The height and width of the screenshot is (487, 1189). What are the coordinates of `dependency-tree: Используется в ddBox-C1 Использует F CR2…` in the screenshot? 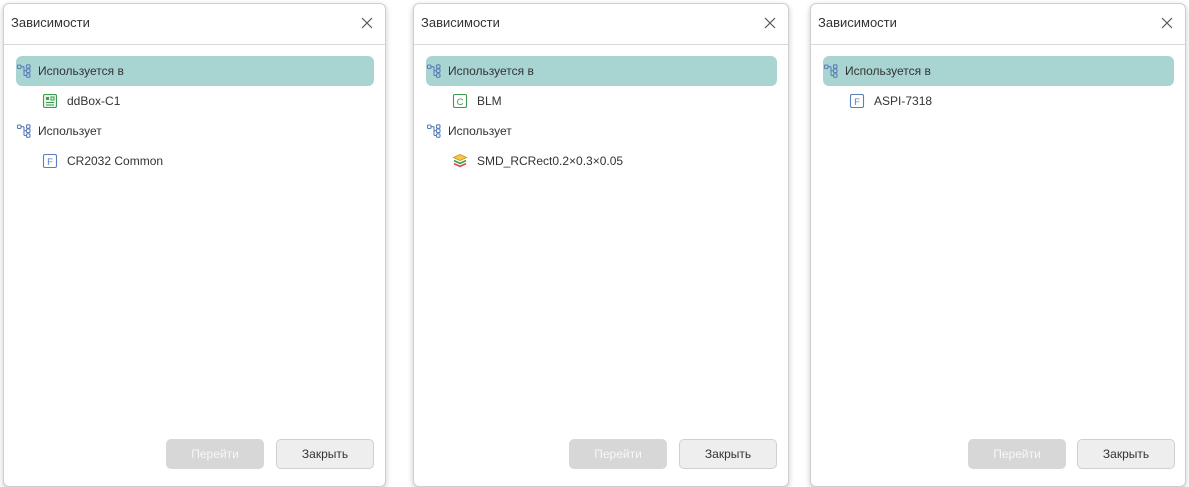 It's located at (195, 116).